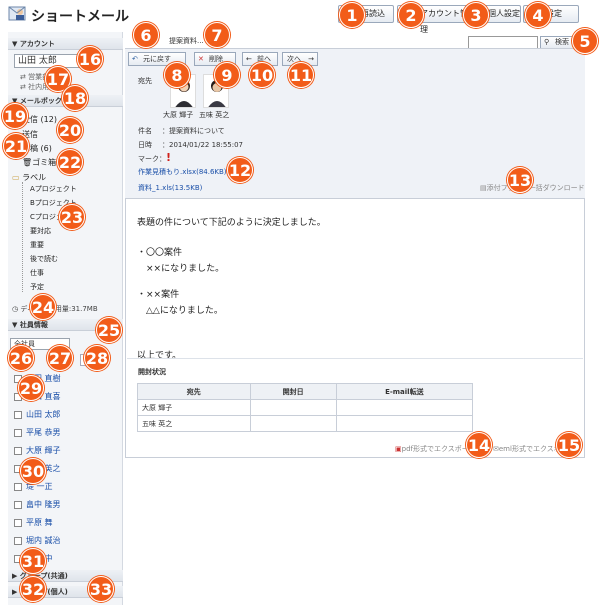 This screenshot has width=600, height=605. Describe the element at coordinates (194, 407) in the screenshot. I see `table-cell: 大原 輝子` at that location.